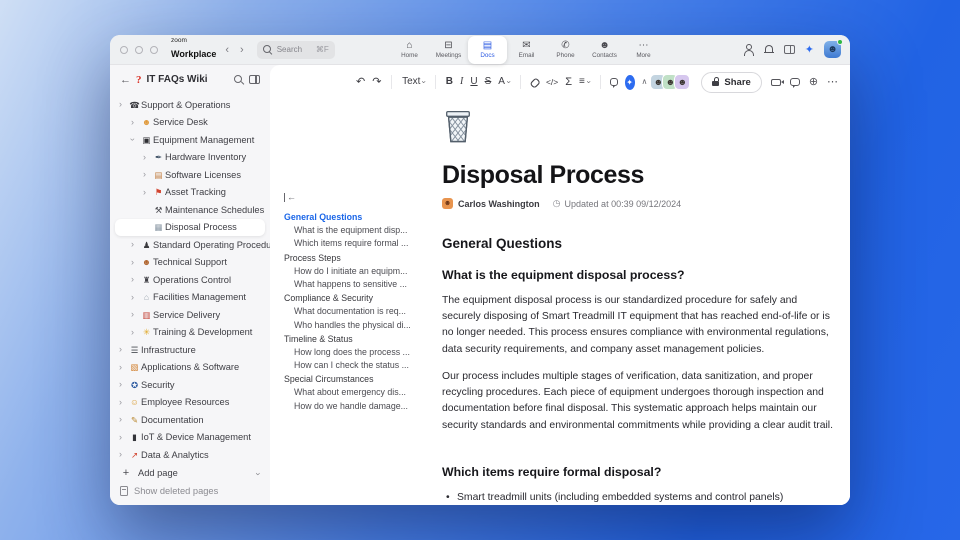  I want to click on bold-button: B, so click(449, 82).